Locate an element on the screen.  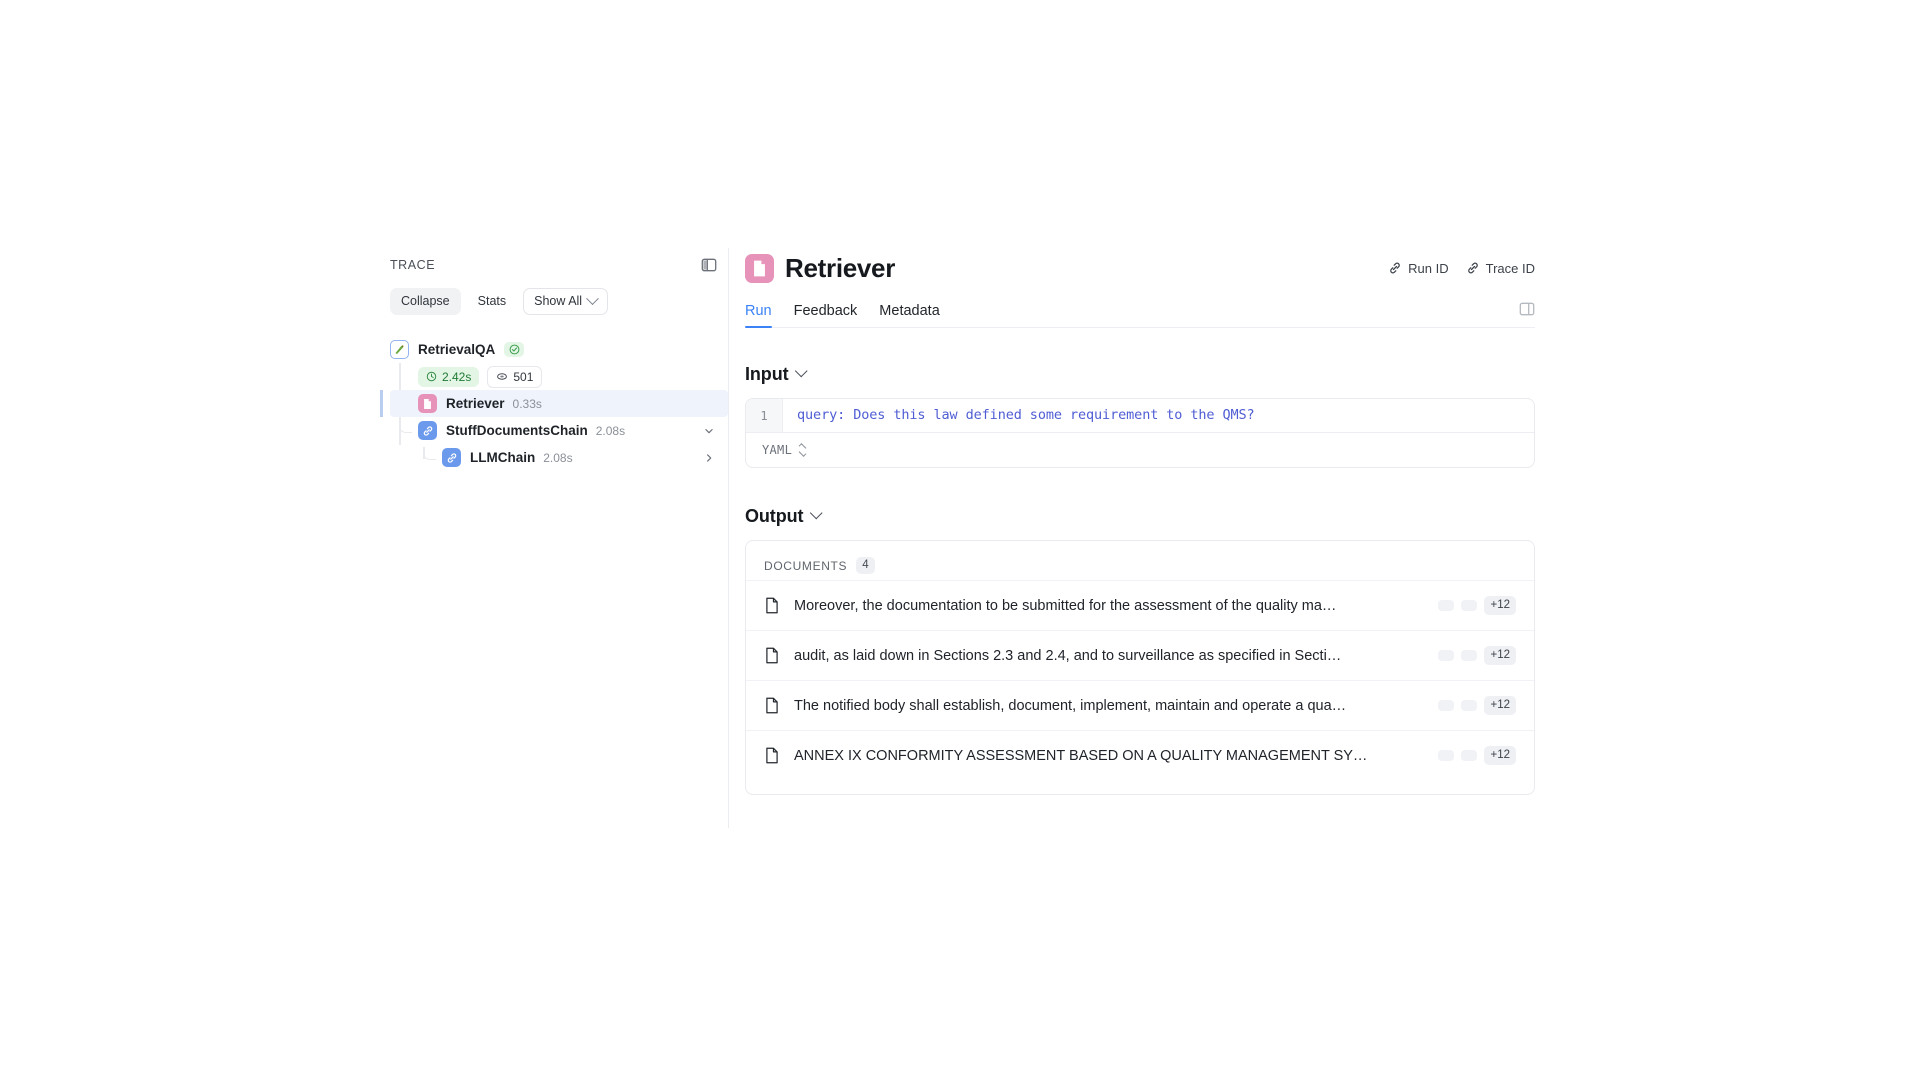
token-pill: 501 is located at coordinates (515, 376).